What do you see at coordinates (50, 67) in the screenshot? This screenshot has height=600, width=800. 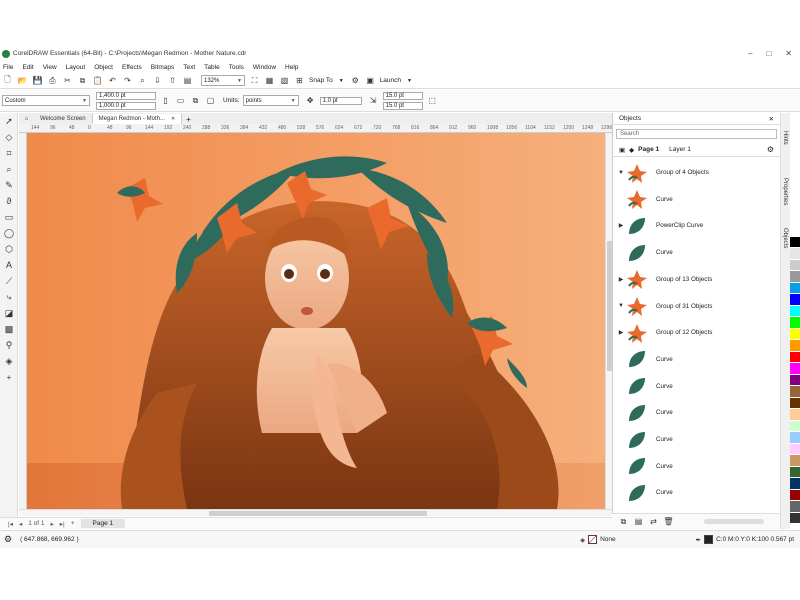 I see `menu-view: View` at bounding box center [50, 67].